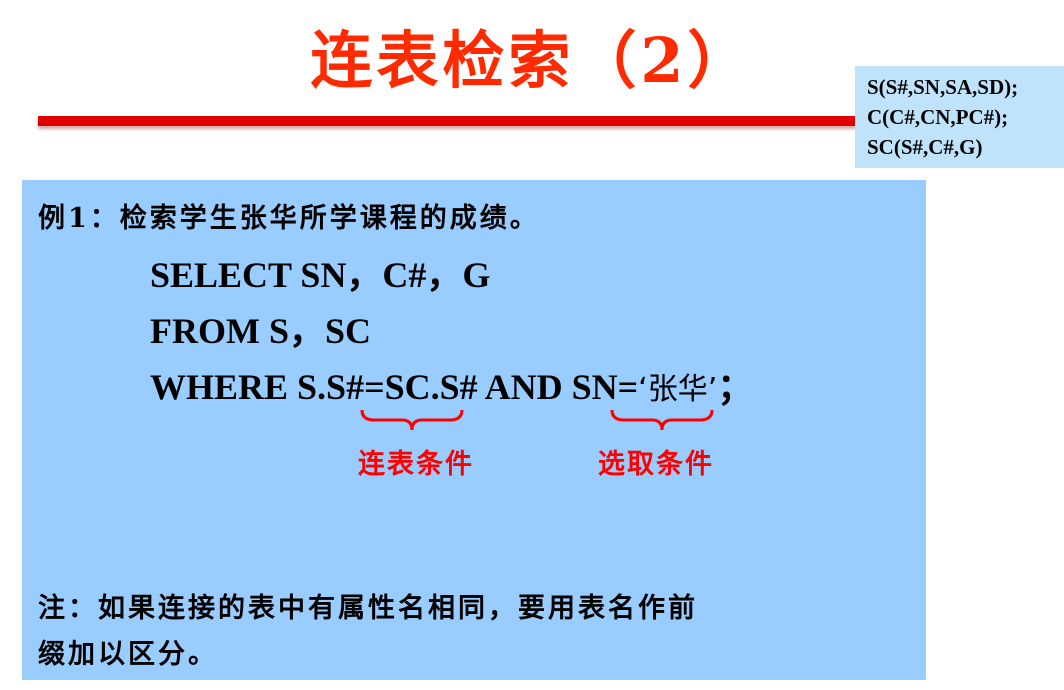 This screenshot has width=1064, height=690. Describe the element at coordinates (289, 218) in the screenshot. I see `example-heading: 例1：检索学生张华所学课程的成绩。` at that location.